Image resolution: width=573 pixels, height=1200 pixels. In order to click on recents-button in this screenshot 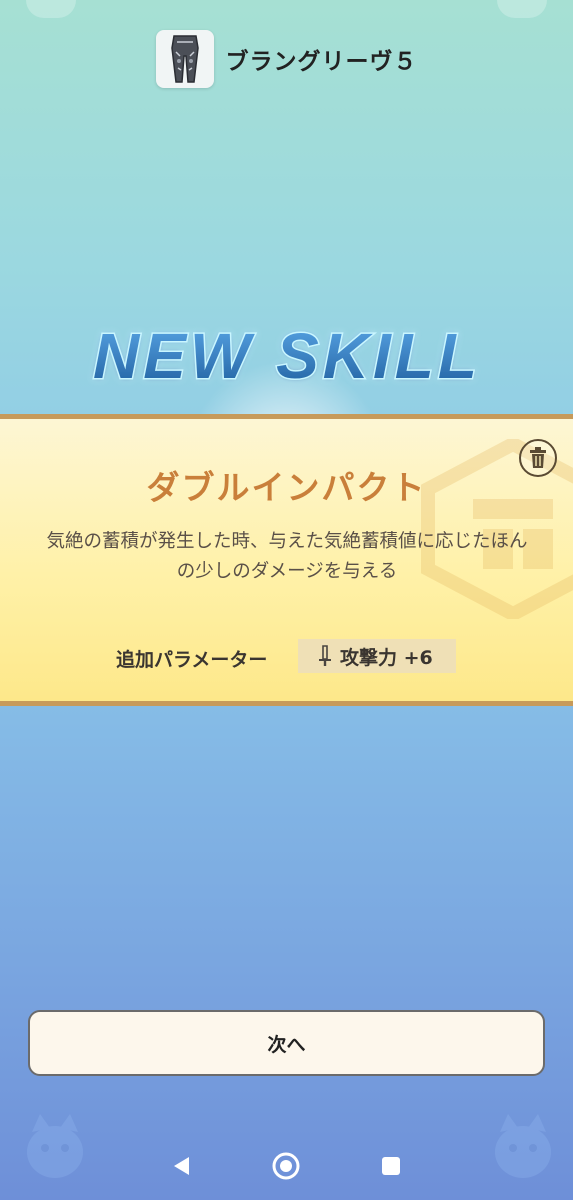, I will do `click(391, 1166)`.